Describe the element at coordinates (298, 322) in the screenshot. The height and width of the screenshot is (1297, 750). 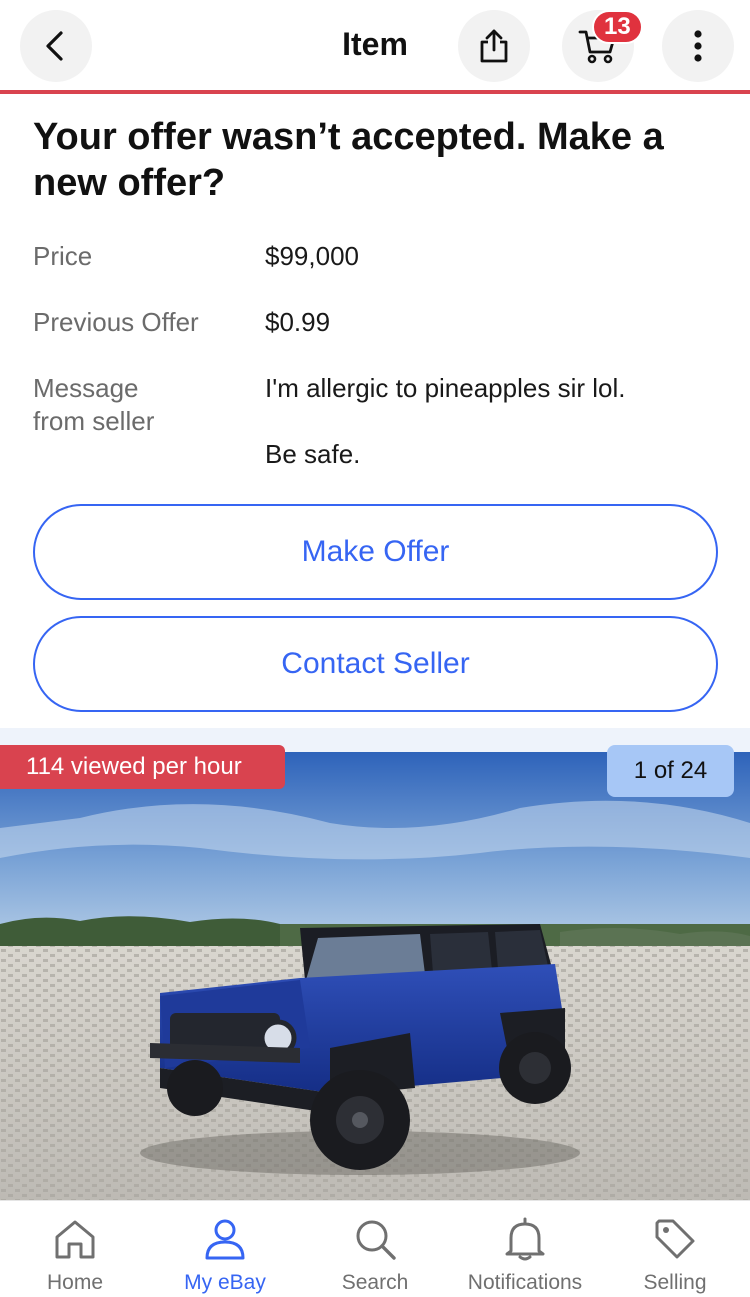
I see `previous-offer-value: $0.99` at that location.